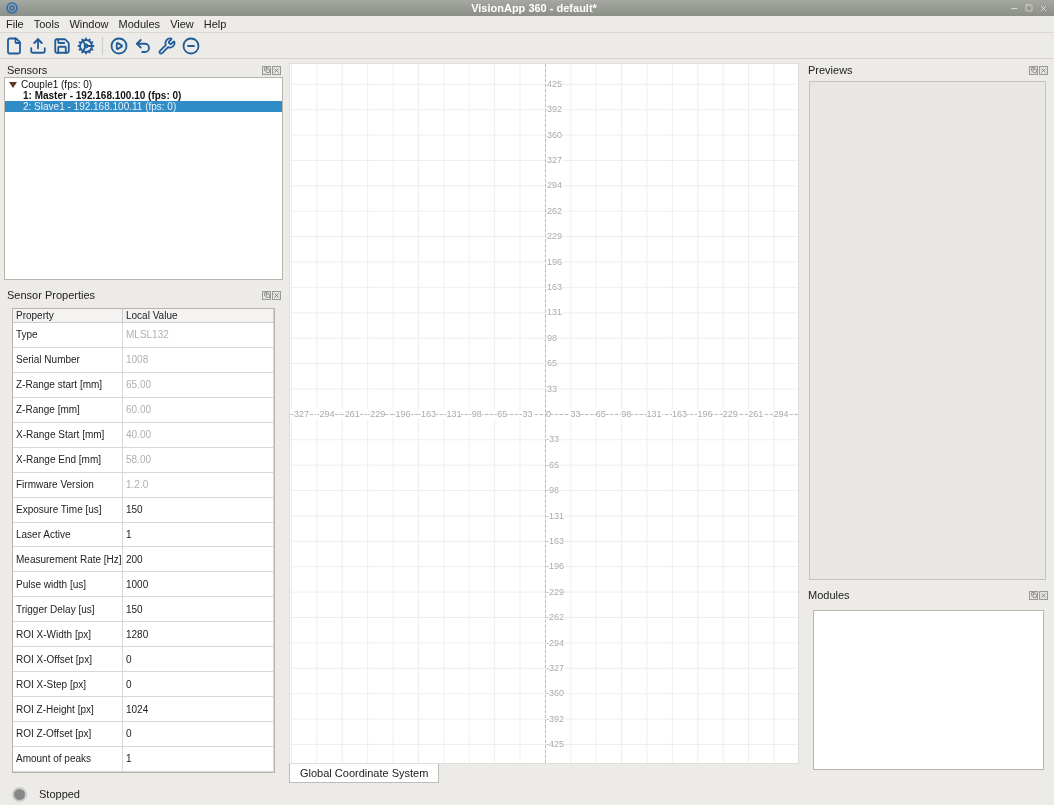 This screenshot has width=1054, height=805. I want to click on menu-item: View, so click(182, 24).